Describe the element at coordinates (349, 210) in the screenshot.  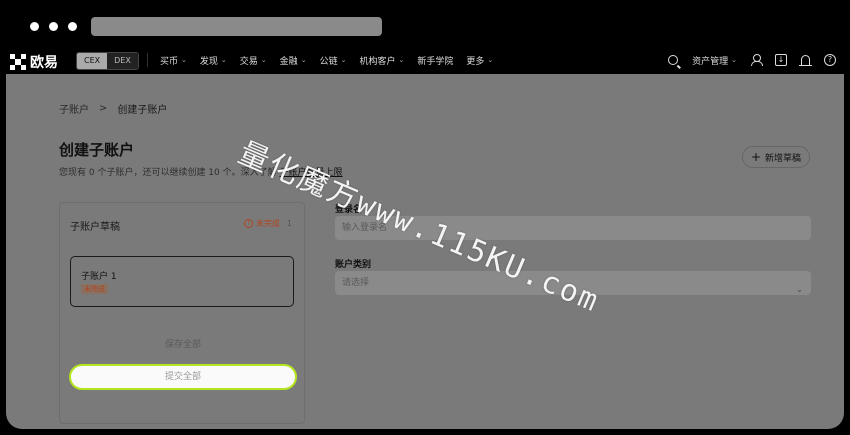
I see `login-name-label: 登录名` at that location.